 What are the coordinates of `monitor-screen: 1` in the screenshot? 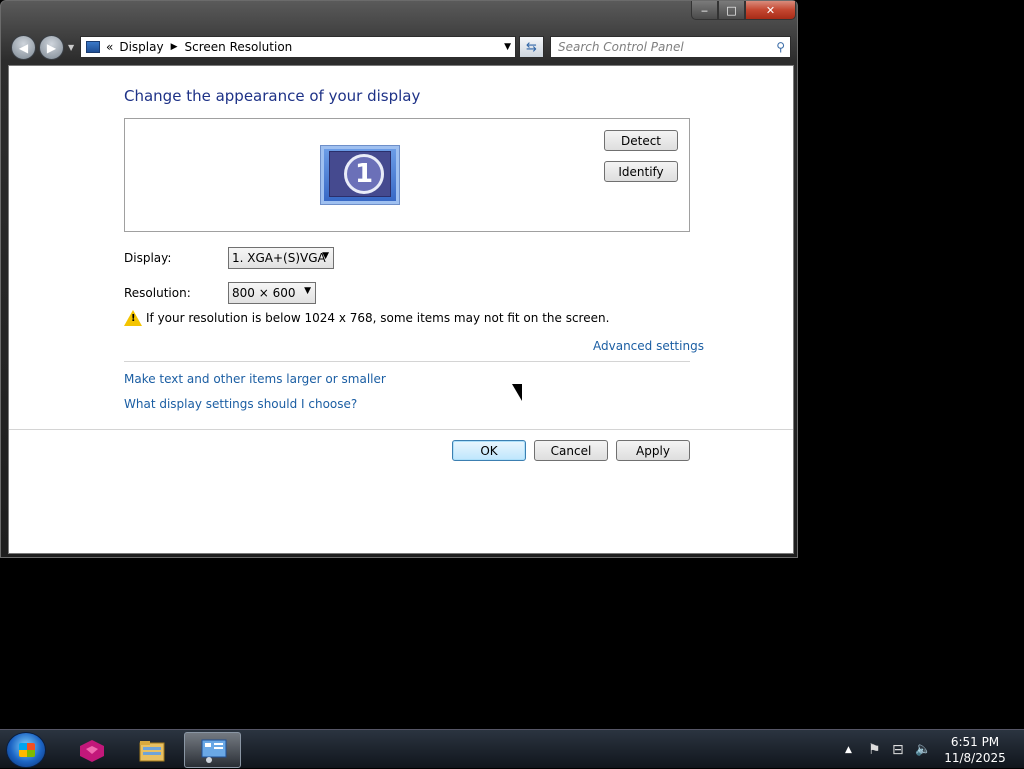 It's located at (360, 174).